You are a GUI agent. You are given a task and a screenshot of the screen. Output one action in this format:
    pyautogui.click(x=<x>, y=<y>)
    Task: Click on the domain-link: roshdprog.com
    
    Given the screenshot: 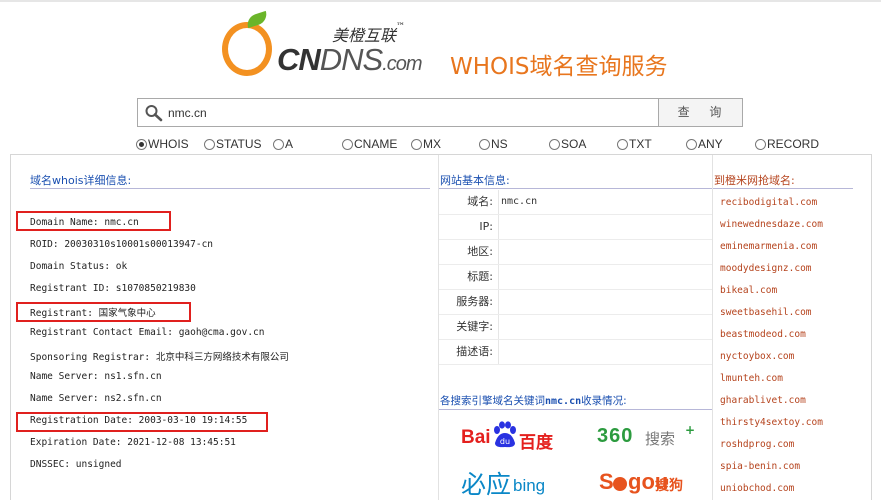 What is the action you would take?
    pyautogui.click(x=757, y=444)
    